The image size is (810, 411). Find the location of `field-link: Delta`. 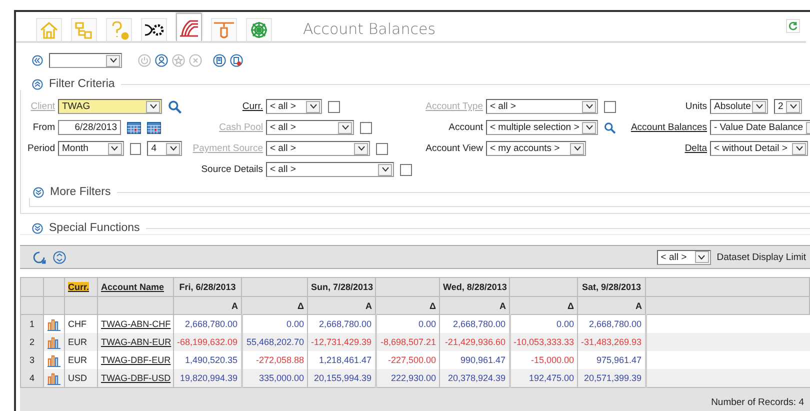

field-link: Delta is located at coordinates (695, 148).